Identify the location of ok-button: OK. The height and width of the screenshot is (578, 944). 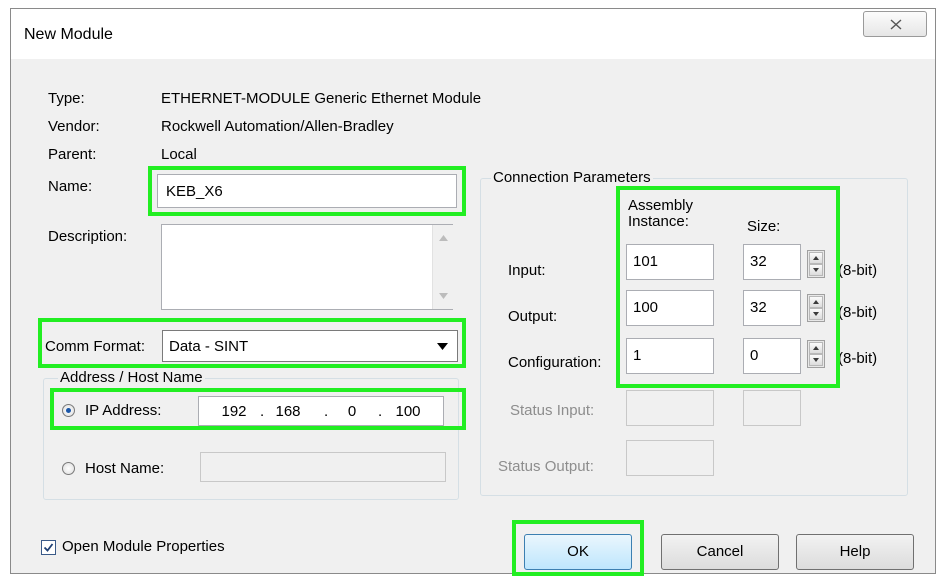
(578, 552).